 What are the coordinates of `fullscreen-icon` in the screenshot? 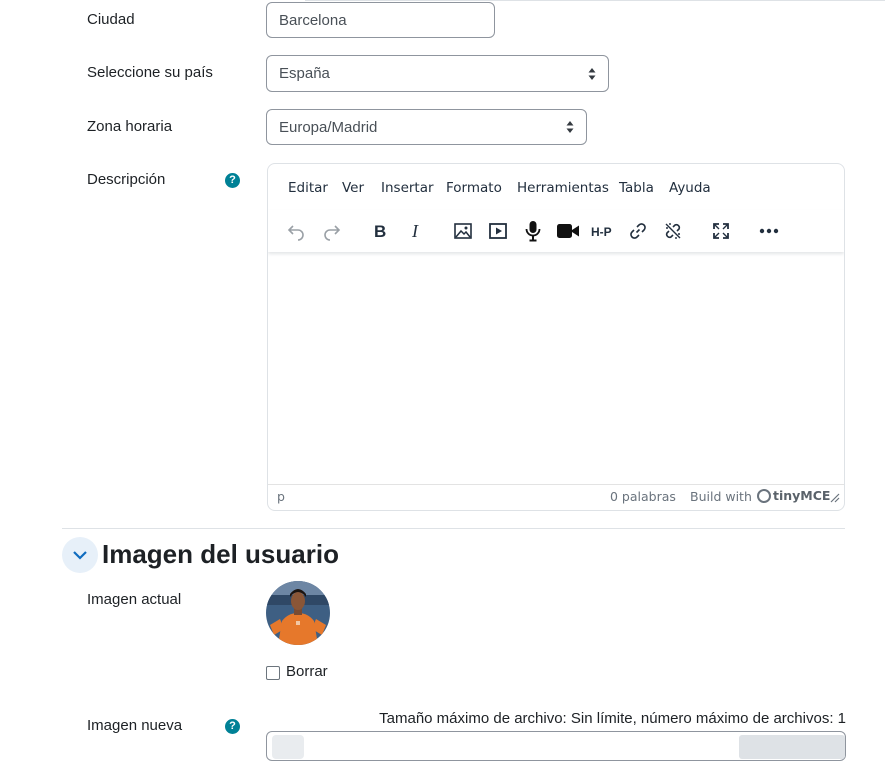 It's located at (721, 231).